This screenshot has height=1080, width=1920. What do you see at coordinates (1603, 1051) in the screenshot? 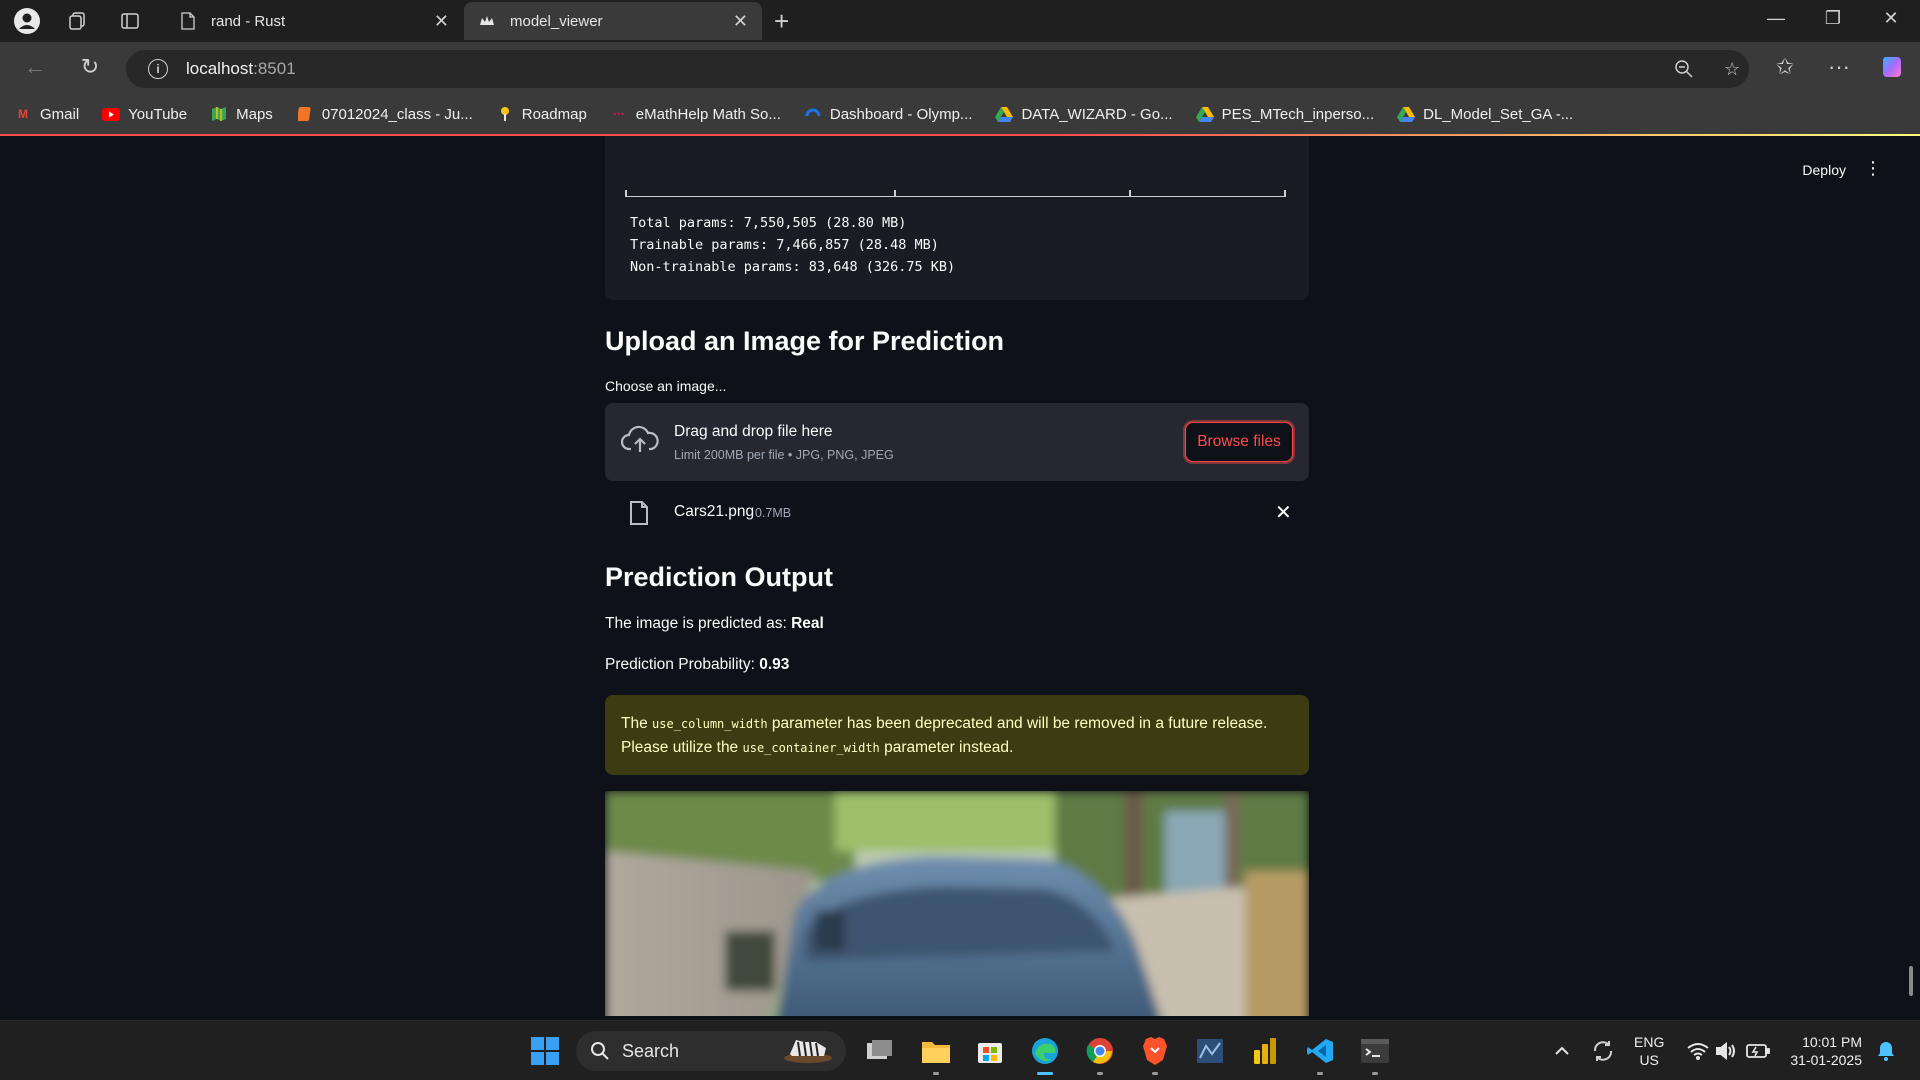
I see `sync-icon` at bounding box center [1603, 1051].